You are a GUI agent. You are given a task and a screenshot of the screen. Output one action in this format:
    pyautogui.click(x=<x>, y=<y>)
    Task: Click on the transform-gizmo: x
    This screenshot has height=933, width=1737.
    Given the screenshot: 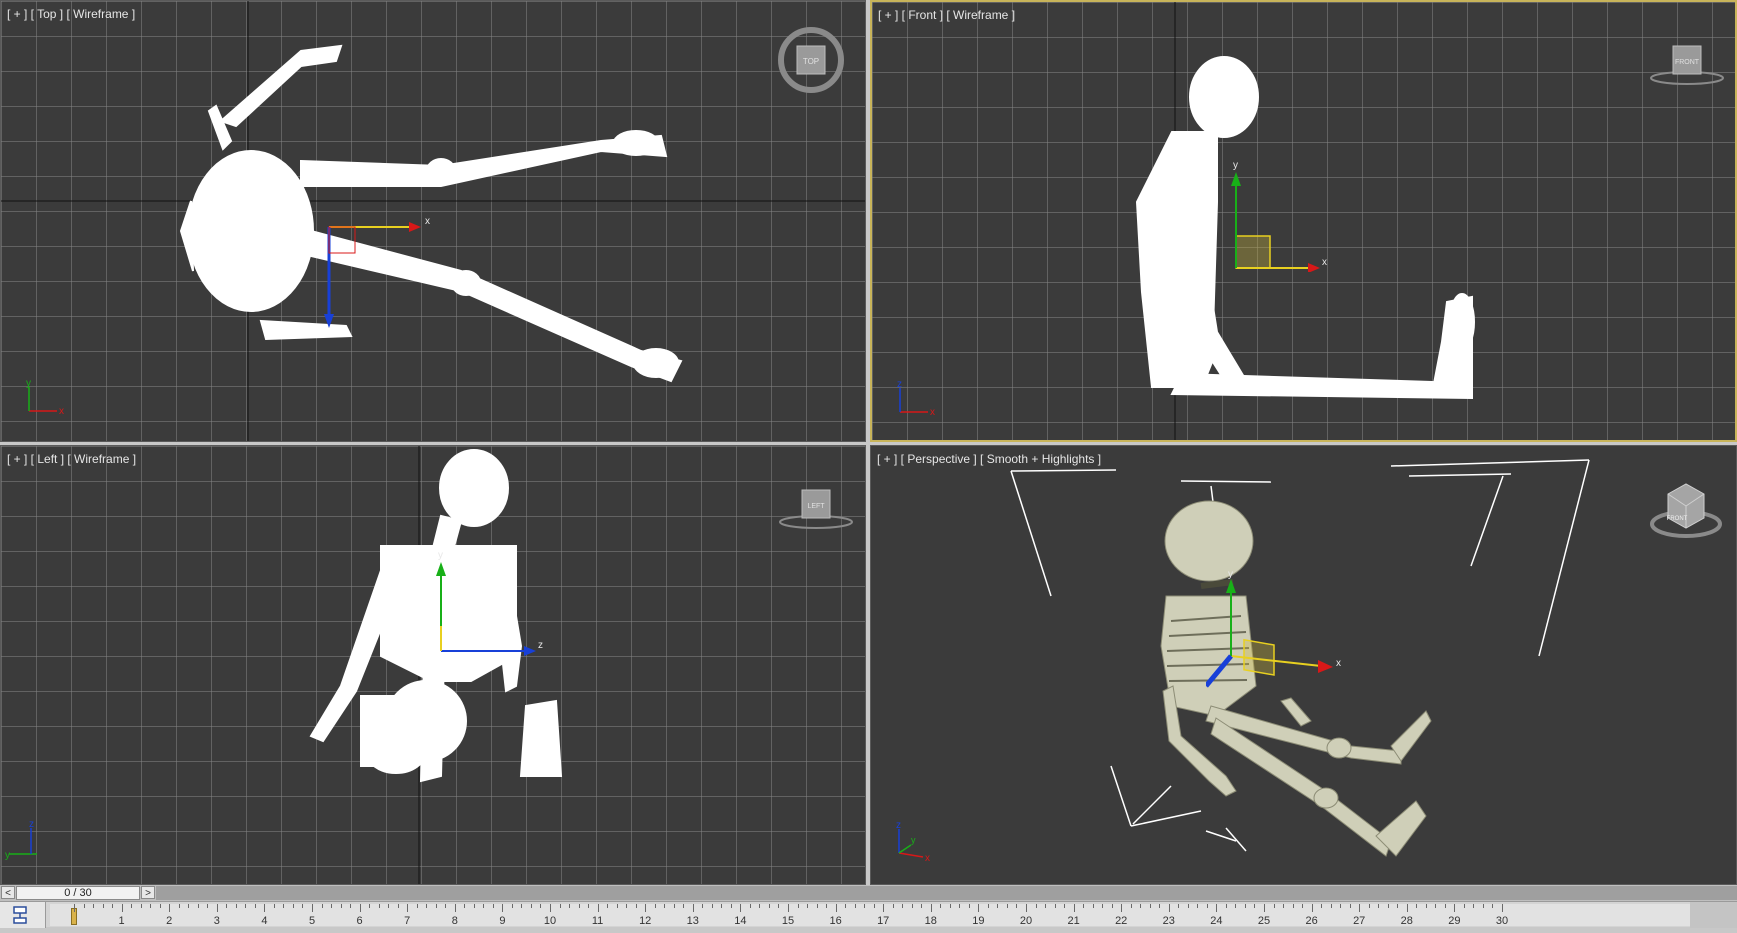 What is the action you would take?
    pyautogui.click(x=376, y=276)
    